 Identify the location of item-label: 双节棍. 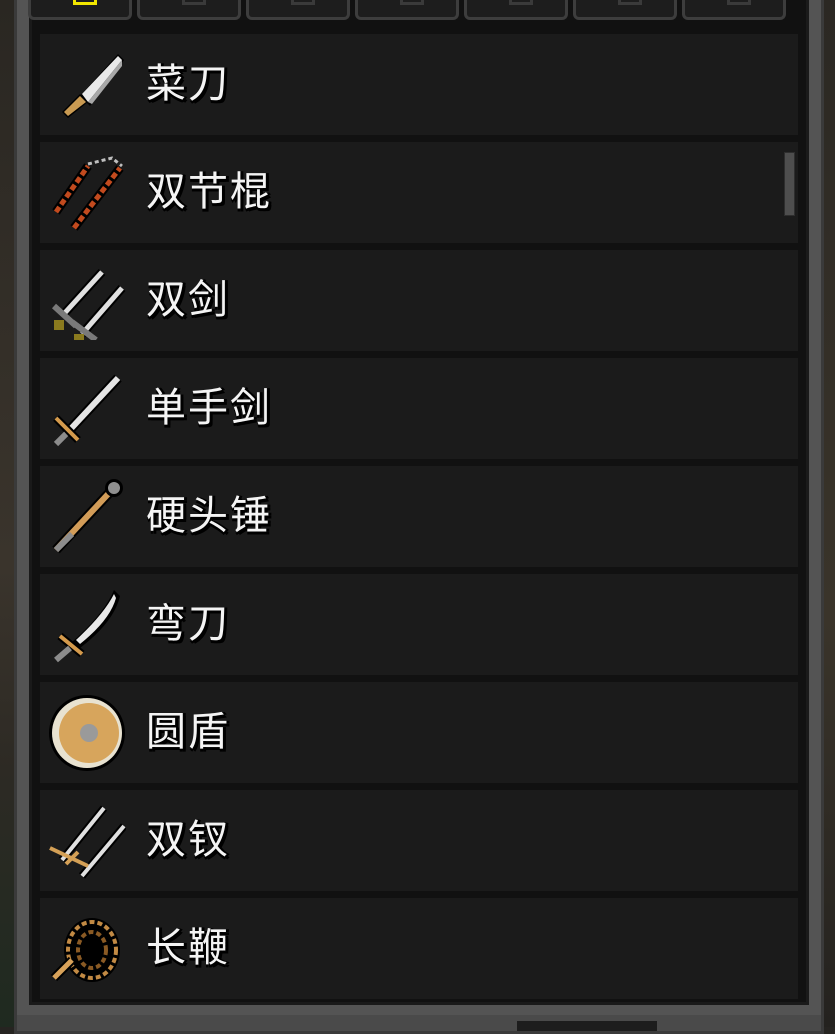
(209, 192).